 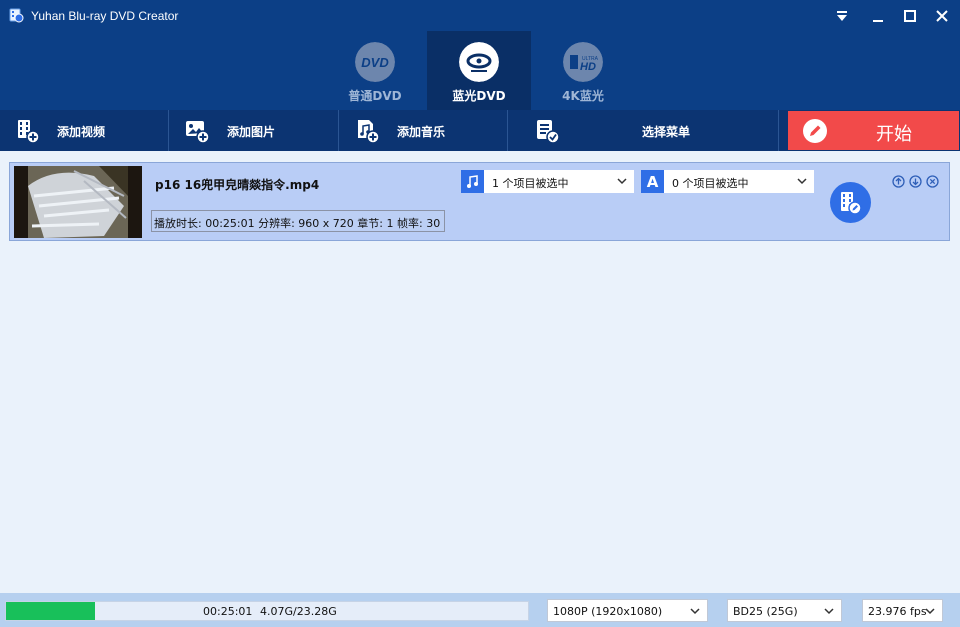 What do you see at coordinates (228, 611) in the screenshot?
I see `total-duration: 00:25:01` at bounding box center [228, 611].